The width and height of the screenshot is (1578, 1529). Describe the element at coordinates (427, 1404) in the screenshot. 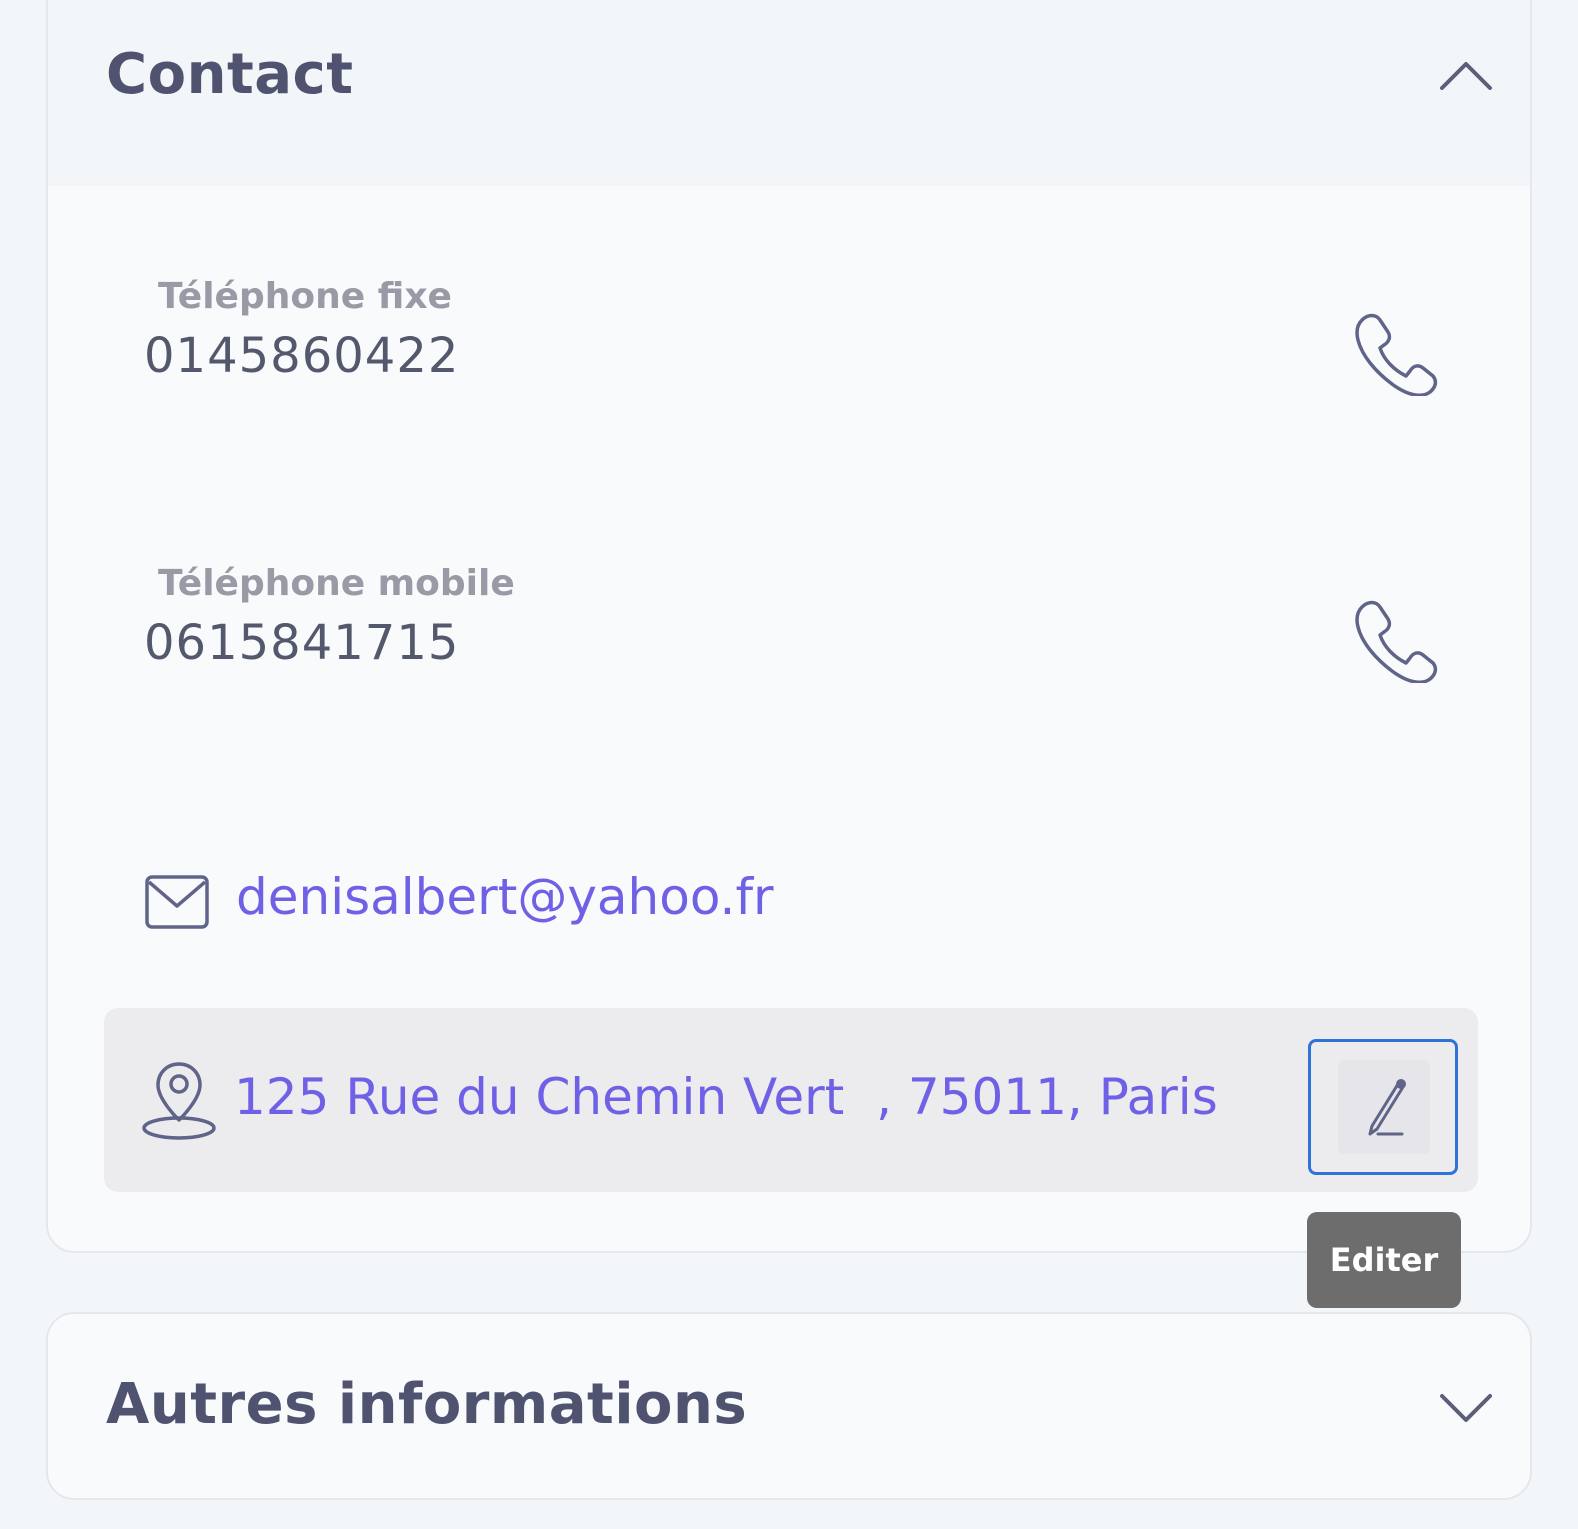

I see `other-info-section-title: Autres informations` at that location.